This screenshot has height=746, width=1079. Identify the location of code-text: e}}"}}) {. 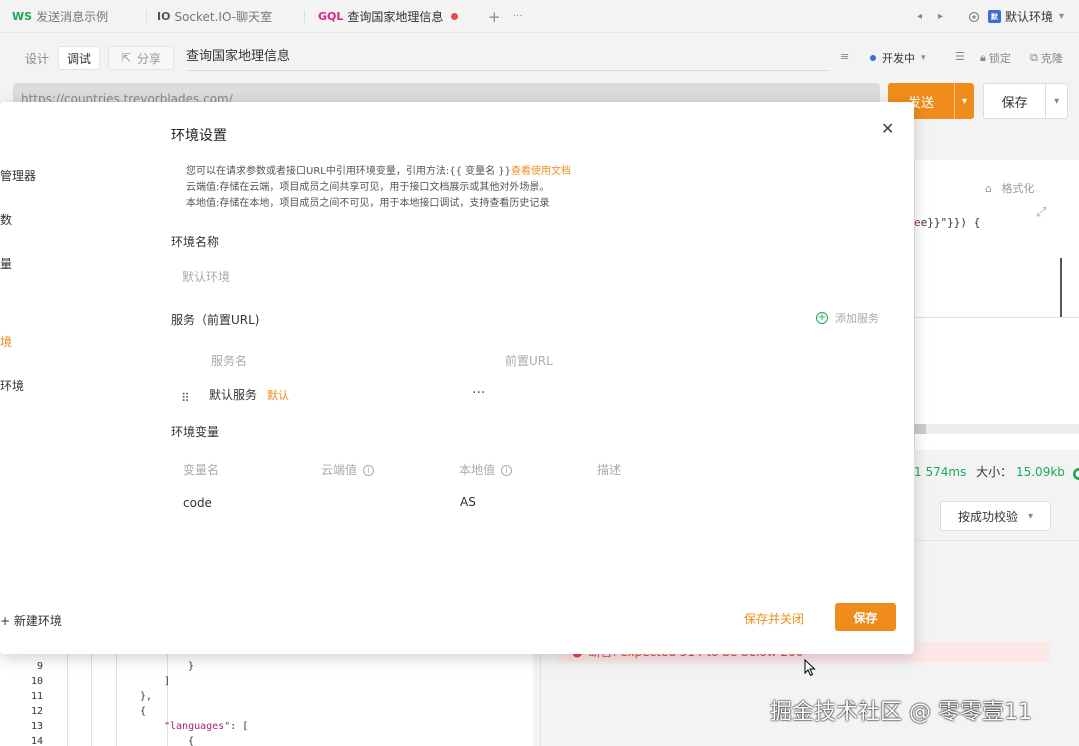
(950, 222).